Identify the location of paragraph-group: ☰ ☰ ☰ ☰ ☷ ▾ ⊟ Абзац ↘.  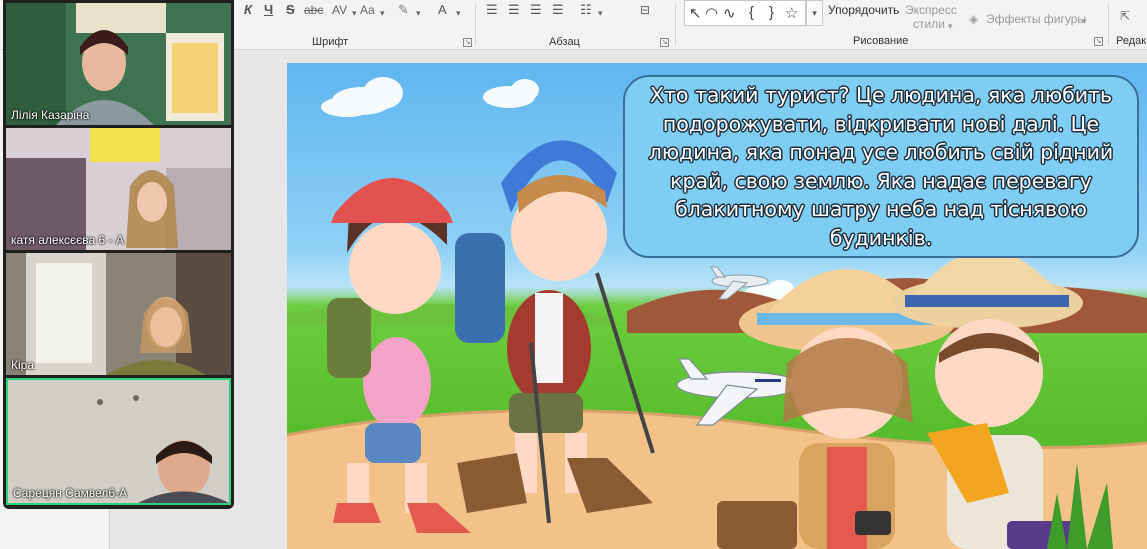
(575, 25).